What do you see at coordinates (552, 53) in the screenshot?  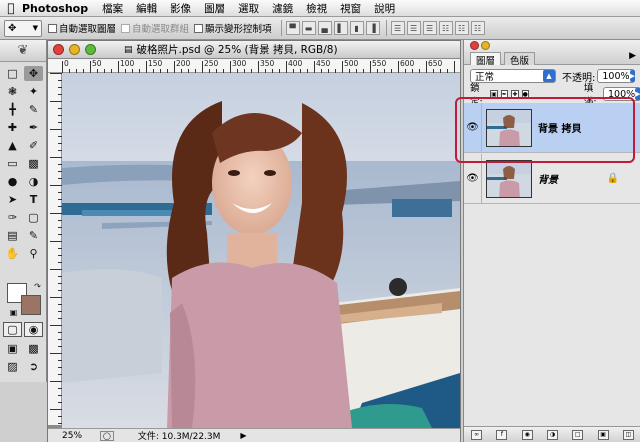 I see `panel-tab-bar: 圖層 色版 ▶` at bounding box center [552, 53].